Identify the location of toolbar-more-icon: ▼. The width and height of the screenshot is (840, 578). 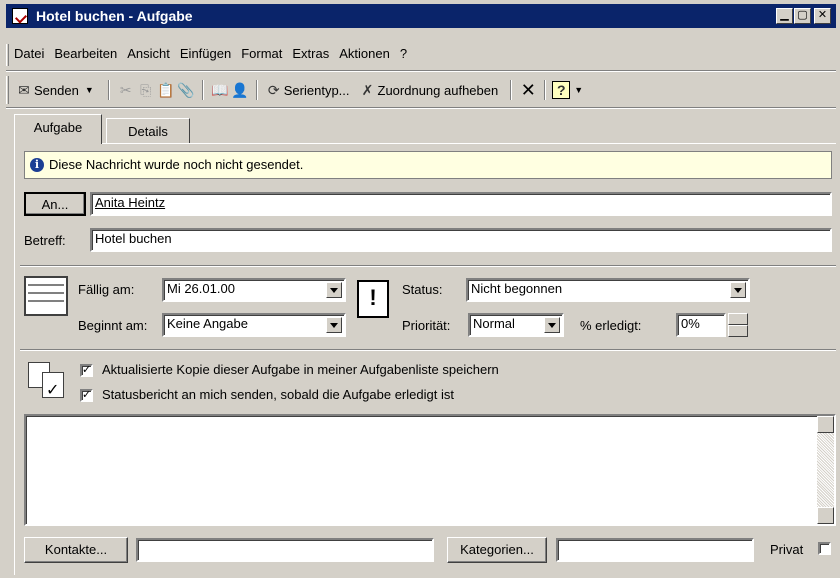
(578, 90).